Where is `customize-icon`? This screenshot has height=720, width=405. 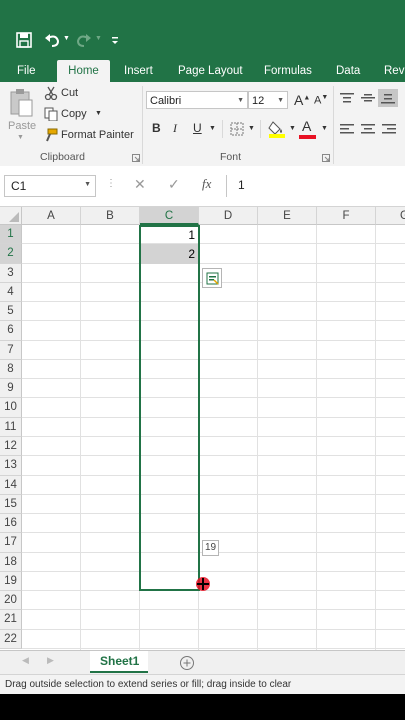 customize-icon is located at coordinates (115, 41).